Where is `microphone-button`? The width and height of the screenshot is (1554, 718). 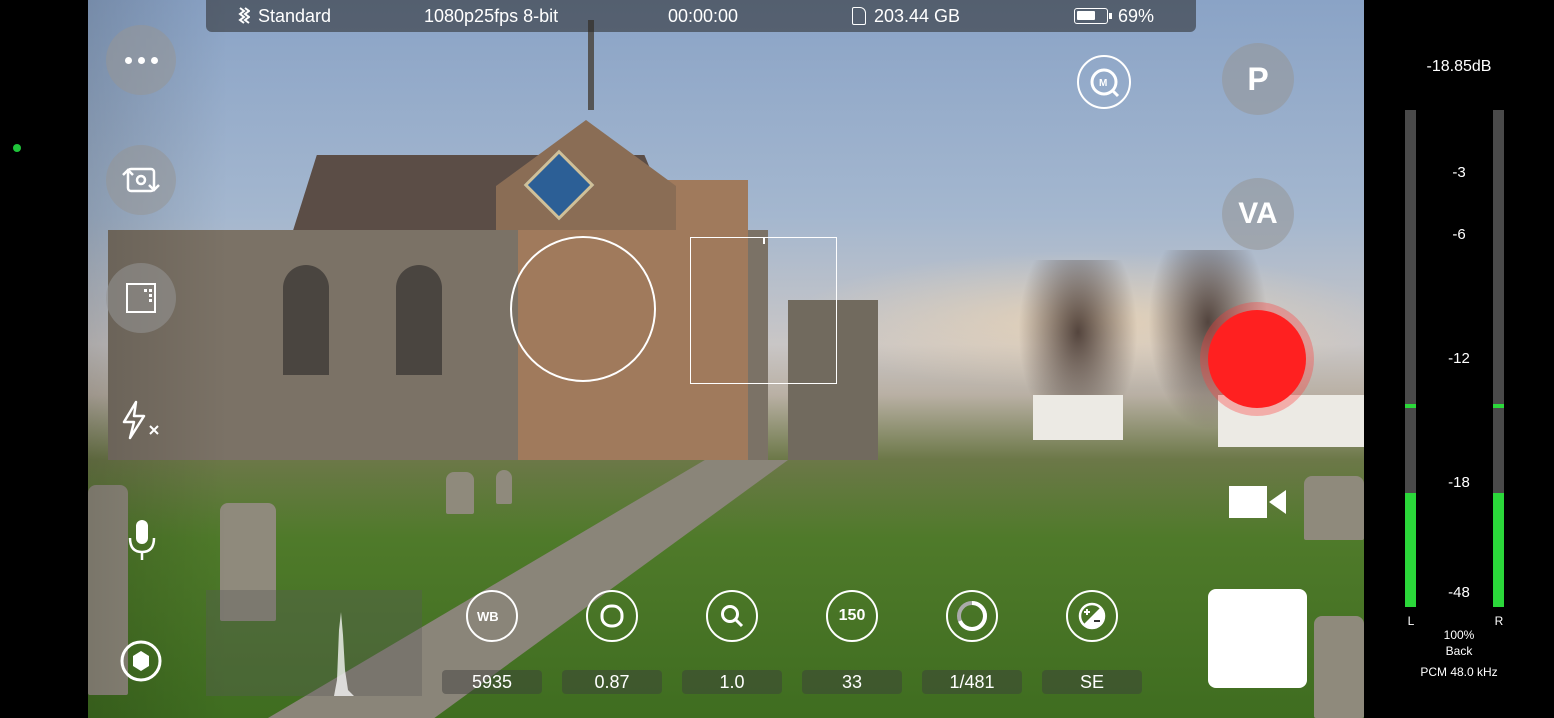
microphone-button is located at coordinates (142, 542).